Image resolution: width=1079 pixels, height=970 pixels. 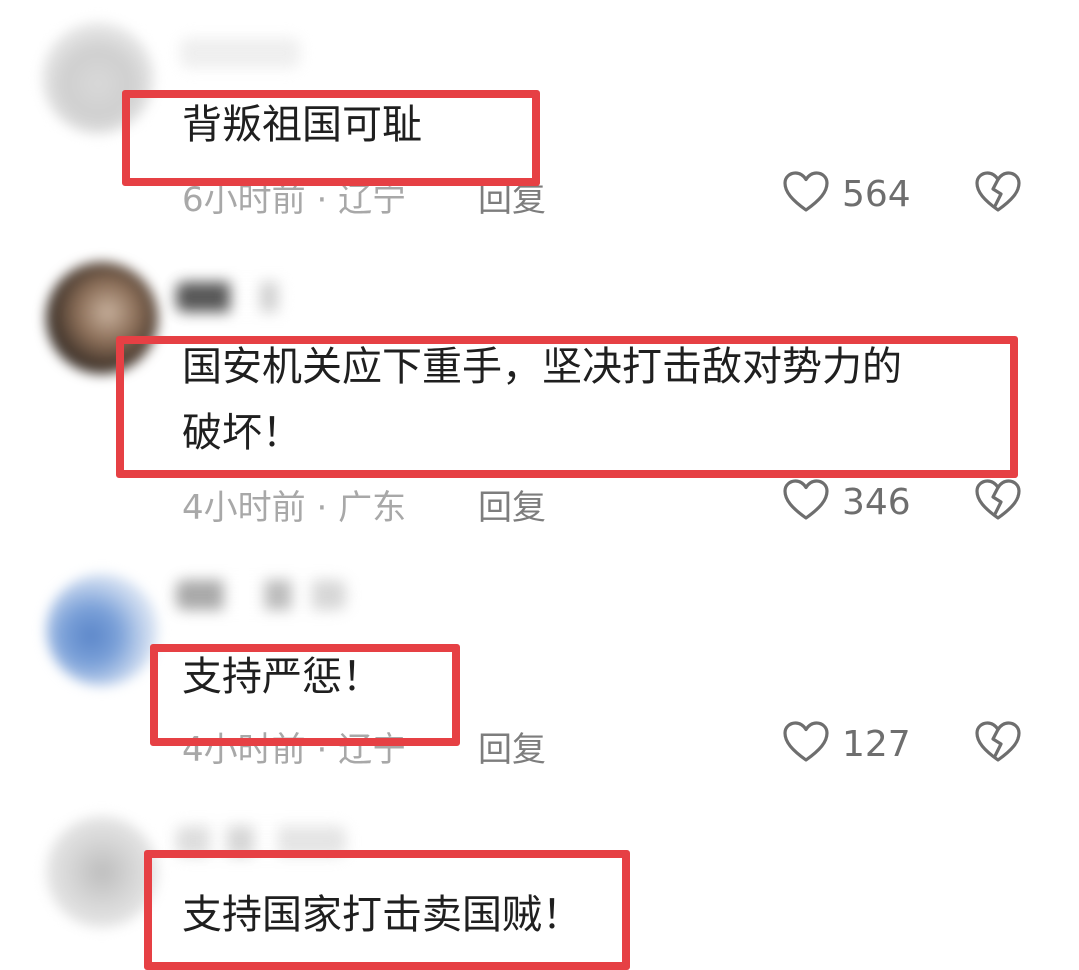 I want to click on comment-meta: 4小时前 · 辽宁, so click(x=294, y=746).